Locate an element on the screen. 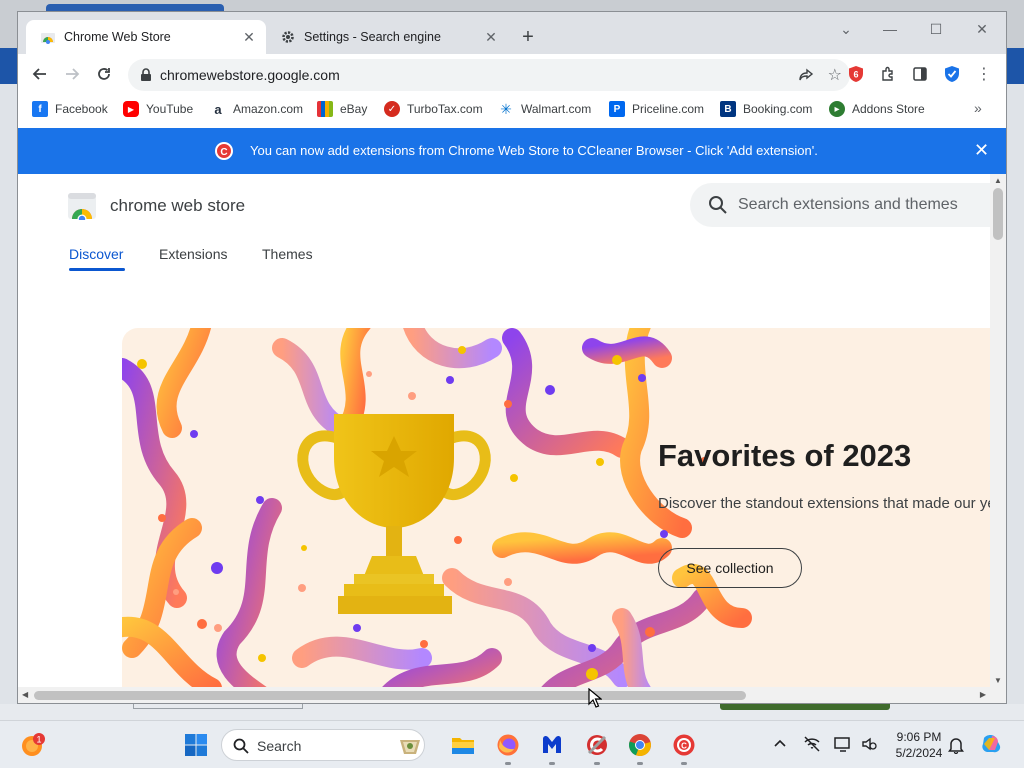  file-explorer-icon is located at coordinates (463, 745).